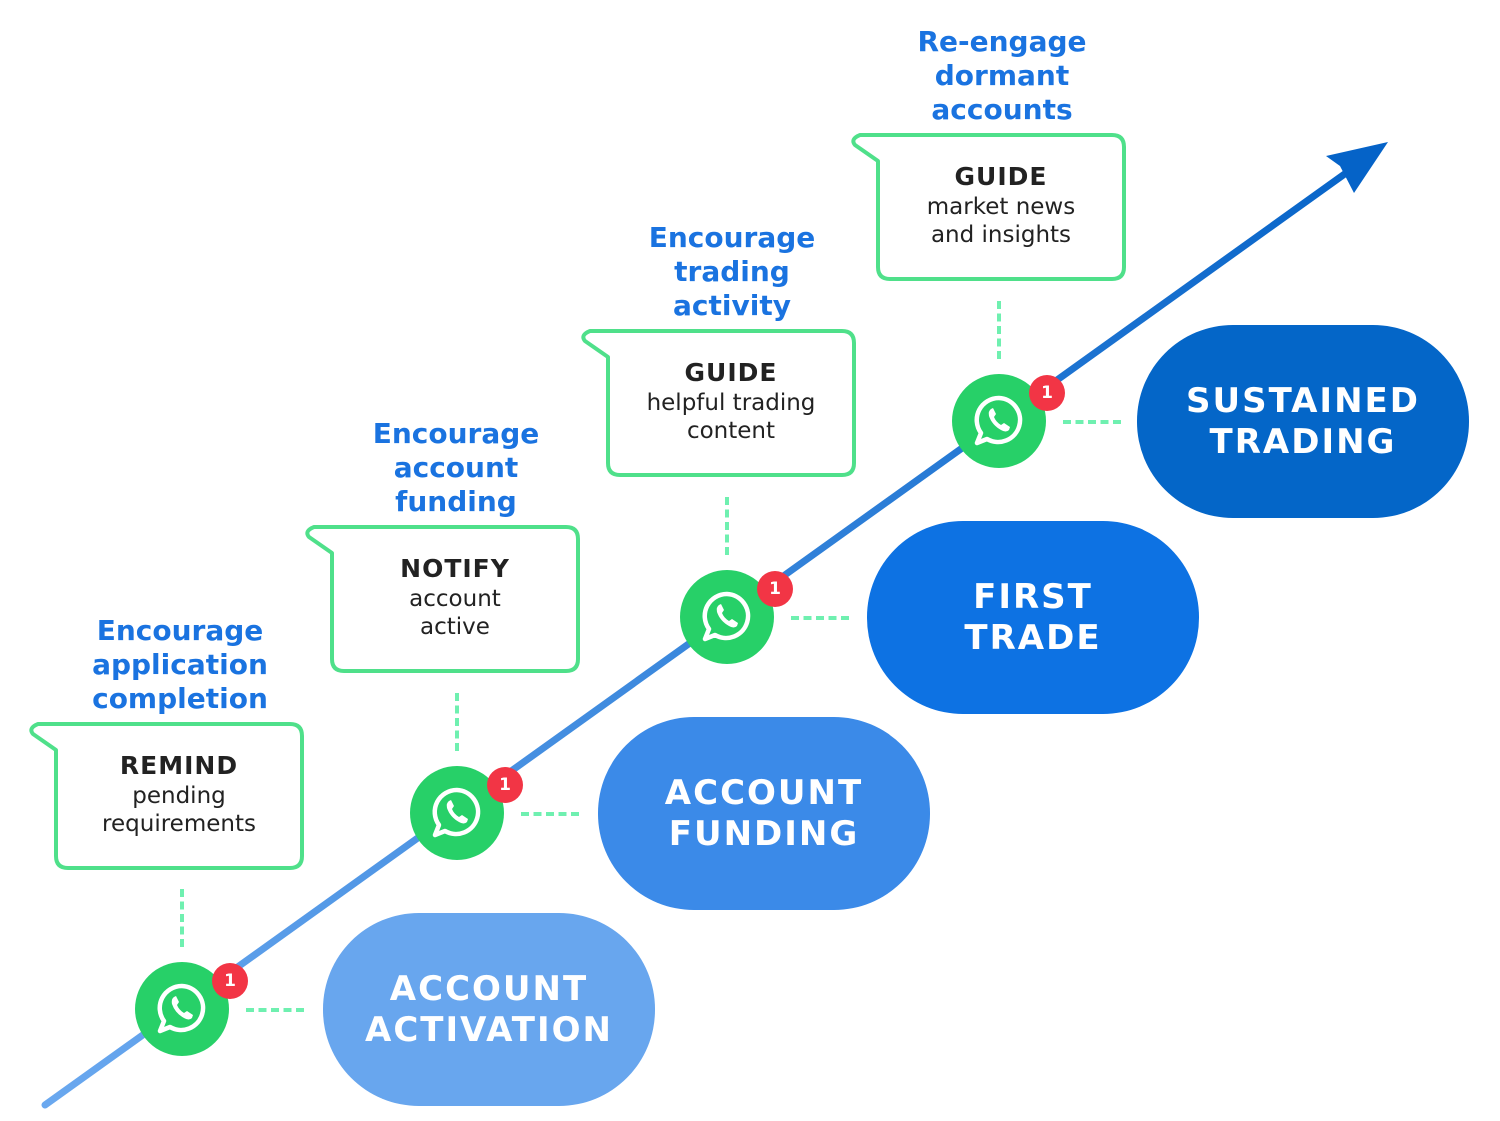 This screenshot has height=1121, width=1500. Describe the element at coordinates (455, 599) in the screenshot. I see `message-detail: account` at that location.